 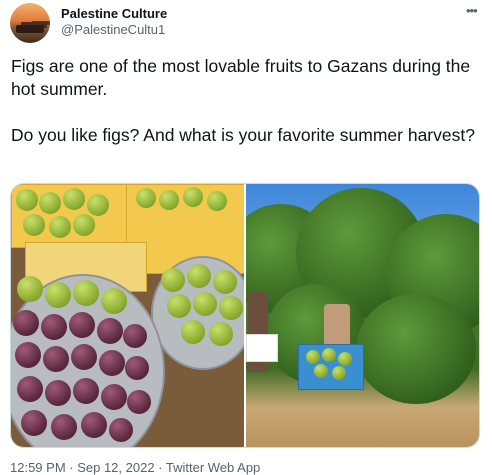 What do you see at coordinates (30, 23) in the screenshot?
I see `avatar` at bounding box center [30, 23].